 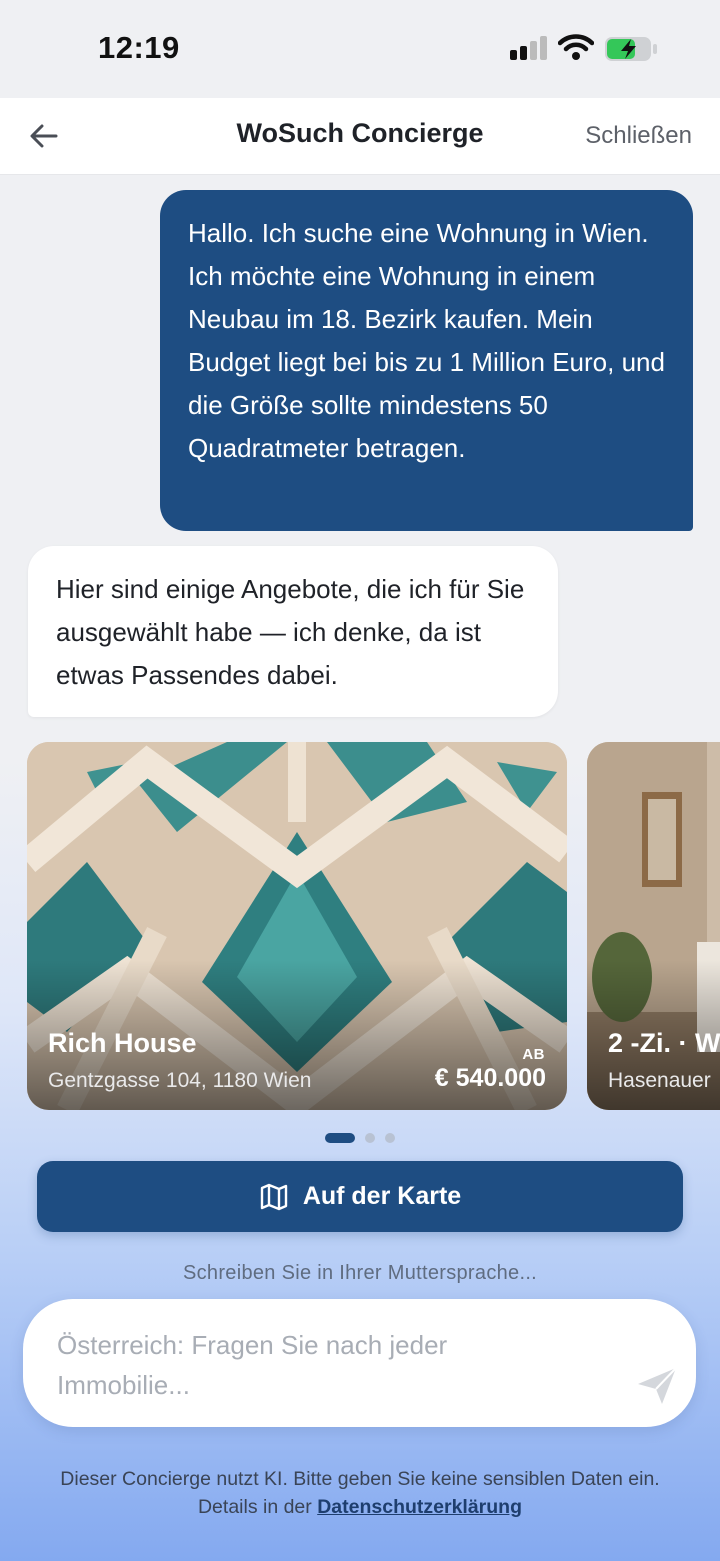 What do you see at coordinates (180, 1080) in the screenshot?
I see `listing-address: Gentzgasse 104, 1180 Wien` at bounding box center [180, 1080].